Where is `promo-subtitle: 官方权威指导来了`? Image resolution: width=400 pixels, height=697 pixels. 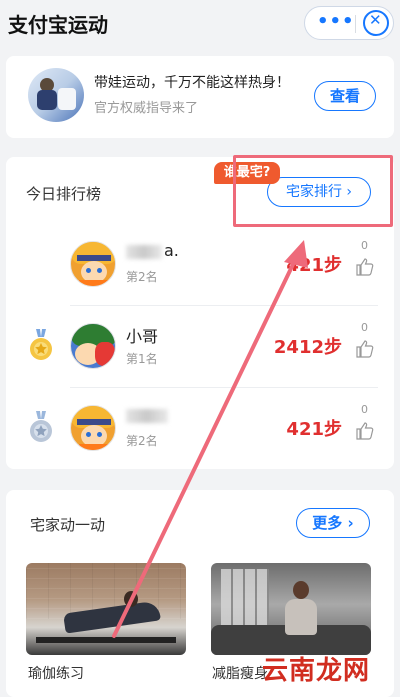
promo-subtitle: 官方权威指导来了 is located at coordinates (146, 108).